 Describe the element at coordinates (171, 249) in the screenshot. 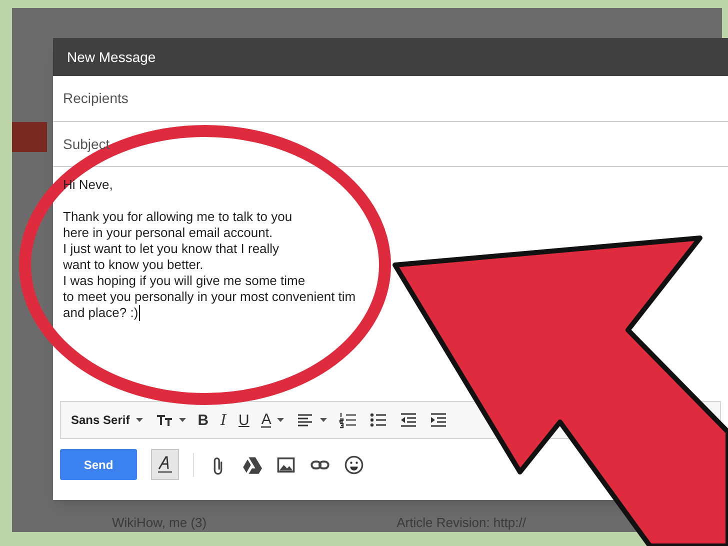

I see `message-line: I just want to let you know that I really` at that location.